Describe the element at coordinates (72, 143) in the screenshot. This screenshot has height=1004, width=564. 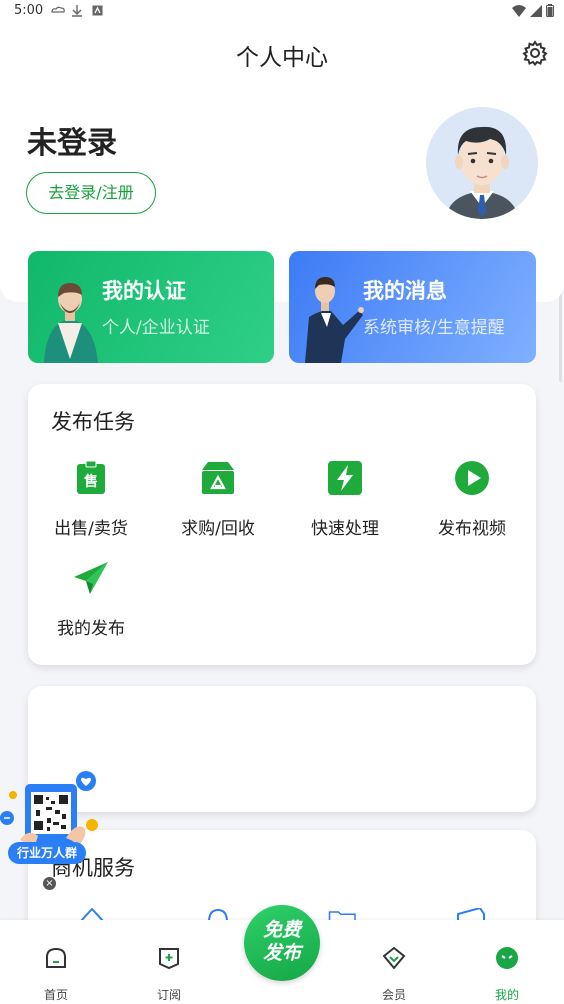
I see `username-label: 未登录` at that location.